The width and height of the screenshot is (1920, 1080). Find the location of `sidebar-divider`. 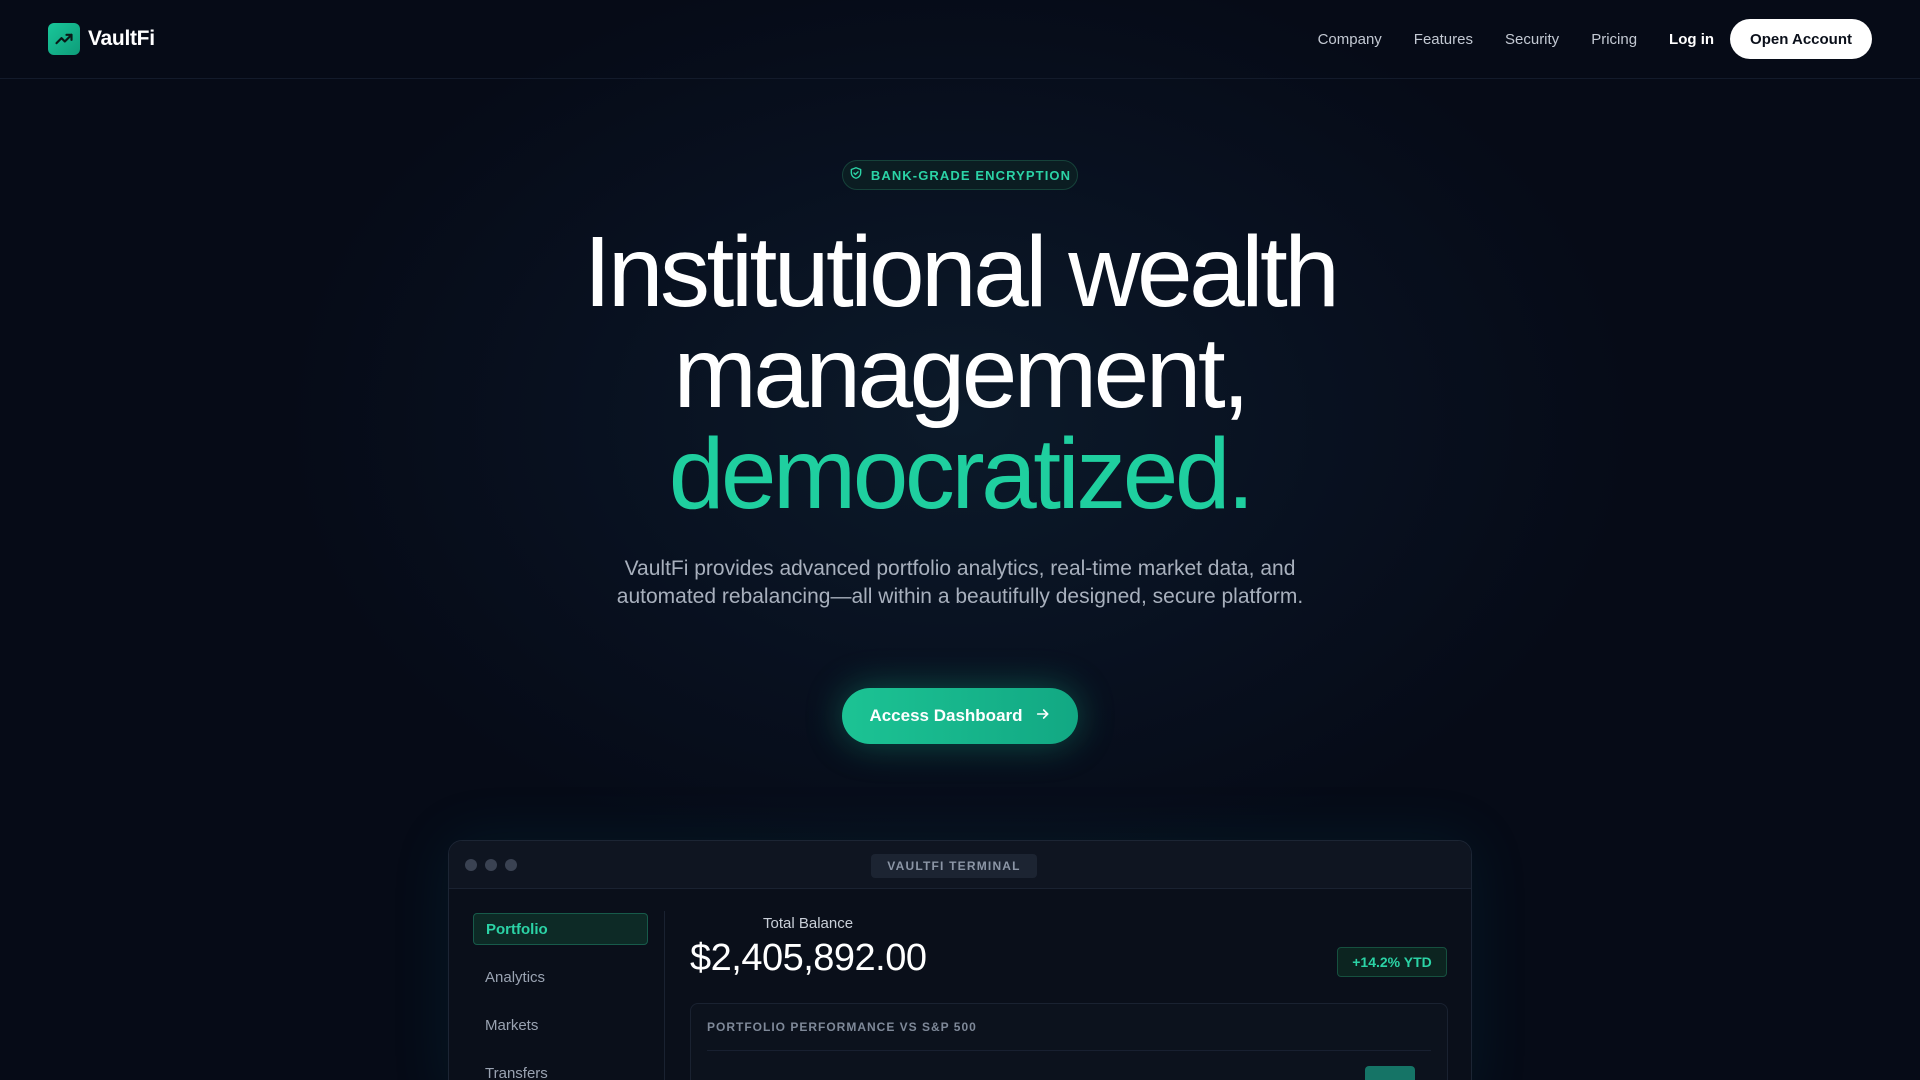

sidebar-divider is located at coordinates (664, 995).